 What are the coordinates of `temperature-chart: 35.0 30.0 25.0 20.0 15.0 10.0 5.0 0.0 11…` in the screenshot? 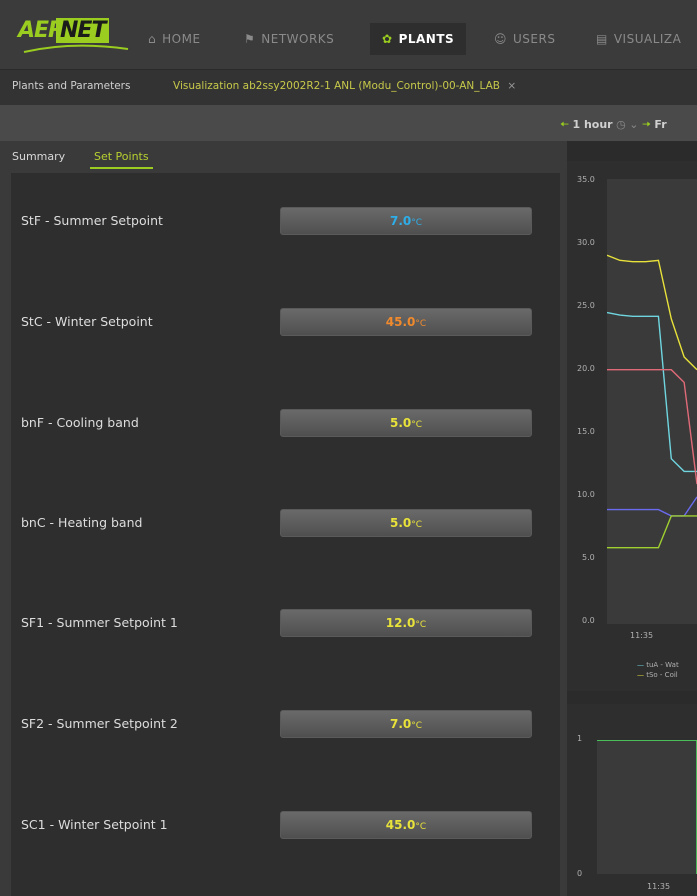 It's located at (632, 426).